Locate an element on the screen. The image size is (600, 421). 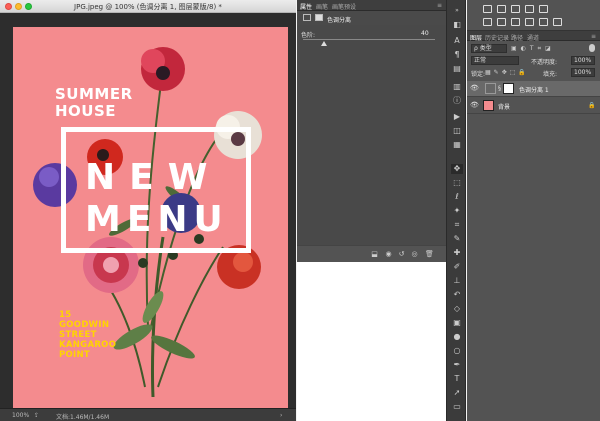
opacity-input: 100% is located at coordinates (583, 60).